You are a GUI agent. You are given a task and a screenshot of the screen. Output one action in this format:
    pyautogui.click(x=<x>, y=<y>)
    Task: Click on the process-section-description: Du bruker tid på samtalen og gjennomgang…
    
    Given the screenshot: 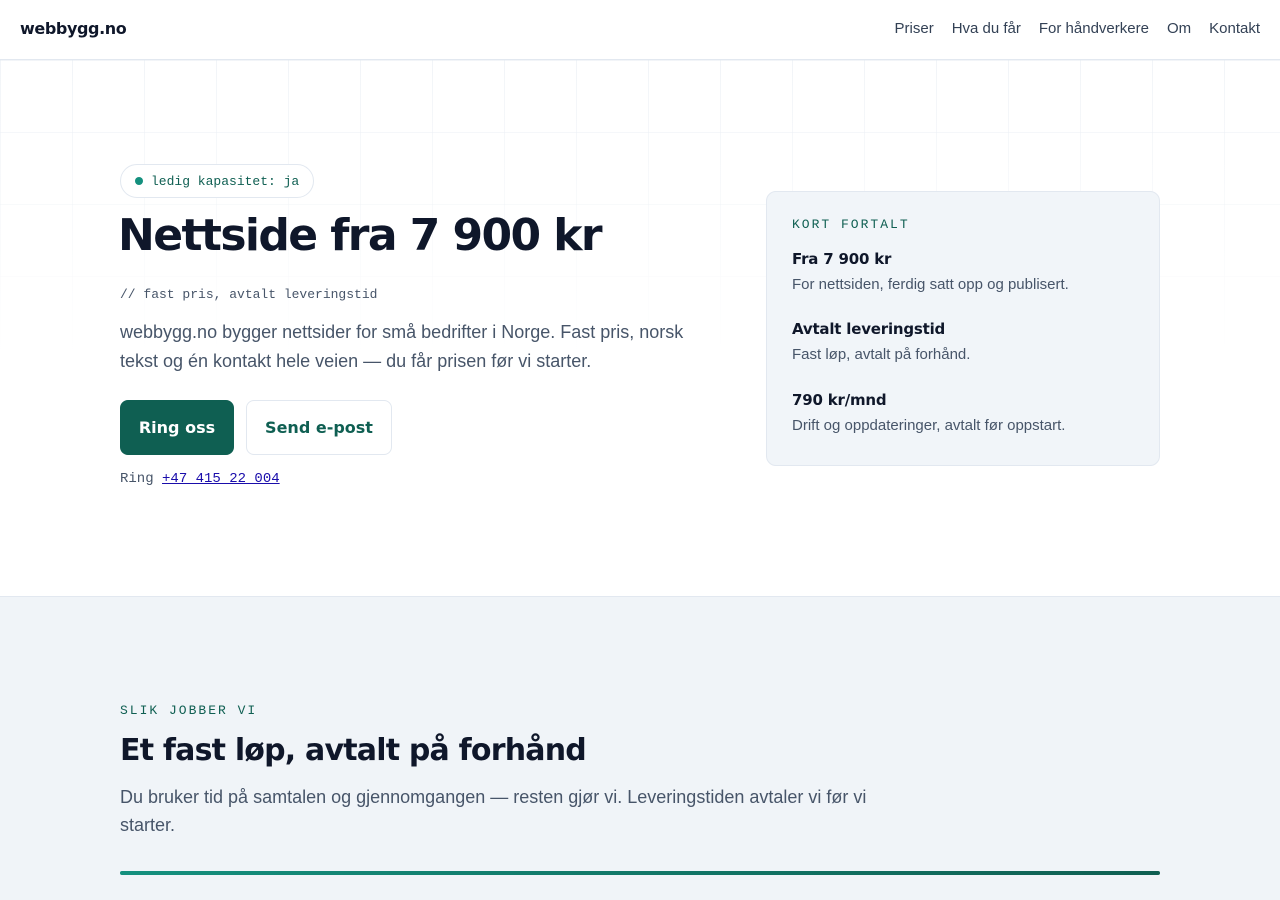 What is the action you would take?
    pyautogui.click(x=493, y=811)
    